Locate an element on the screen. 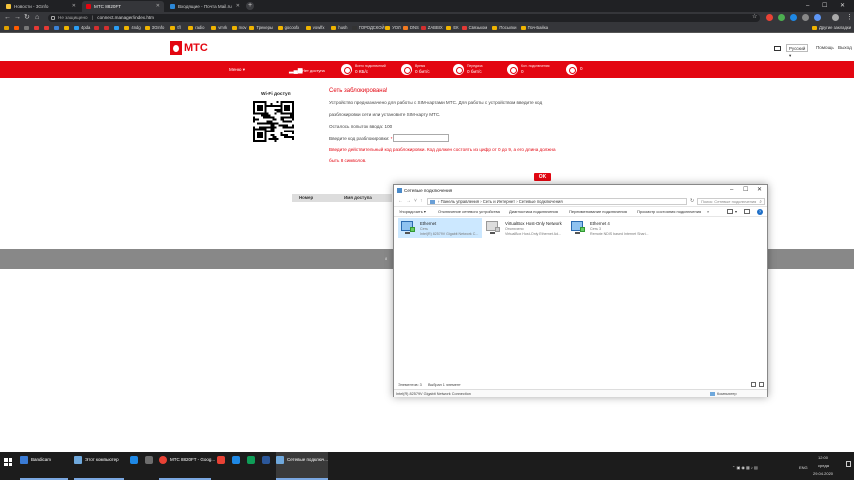 The image size is (854, 480). bookmark-item: ГОРОДСКОЙ is located at coordinates (367, 28).